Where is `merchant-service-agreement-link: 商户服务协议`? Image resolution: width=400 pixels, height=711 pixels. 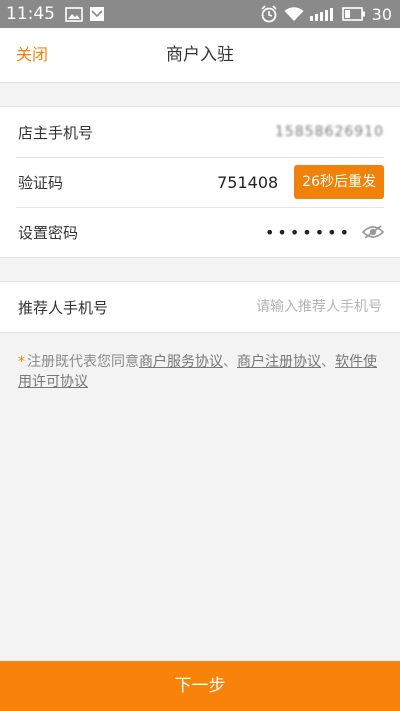
merchant-service-agreement-link: 商户服务协议 is located at coordinates (181, 362).